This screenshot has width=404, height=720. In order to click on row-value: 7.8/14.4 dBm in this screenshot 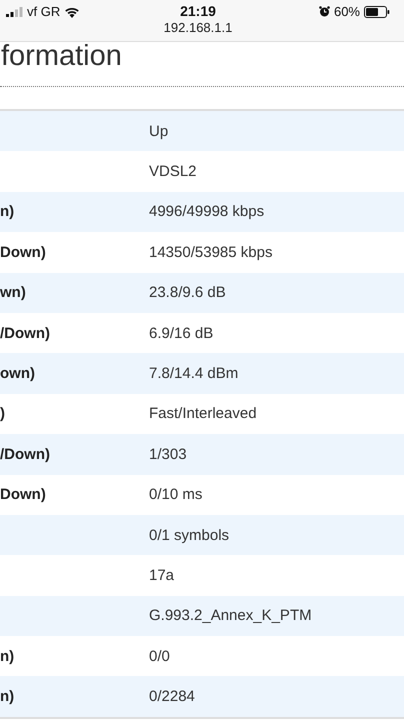, I will do `click(193, 373)`.